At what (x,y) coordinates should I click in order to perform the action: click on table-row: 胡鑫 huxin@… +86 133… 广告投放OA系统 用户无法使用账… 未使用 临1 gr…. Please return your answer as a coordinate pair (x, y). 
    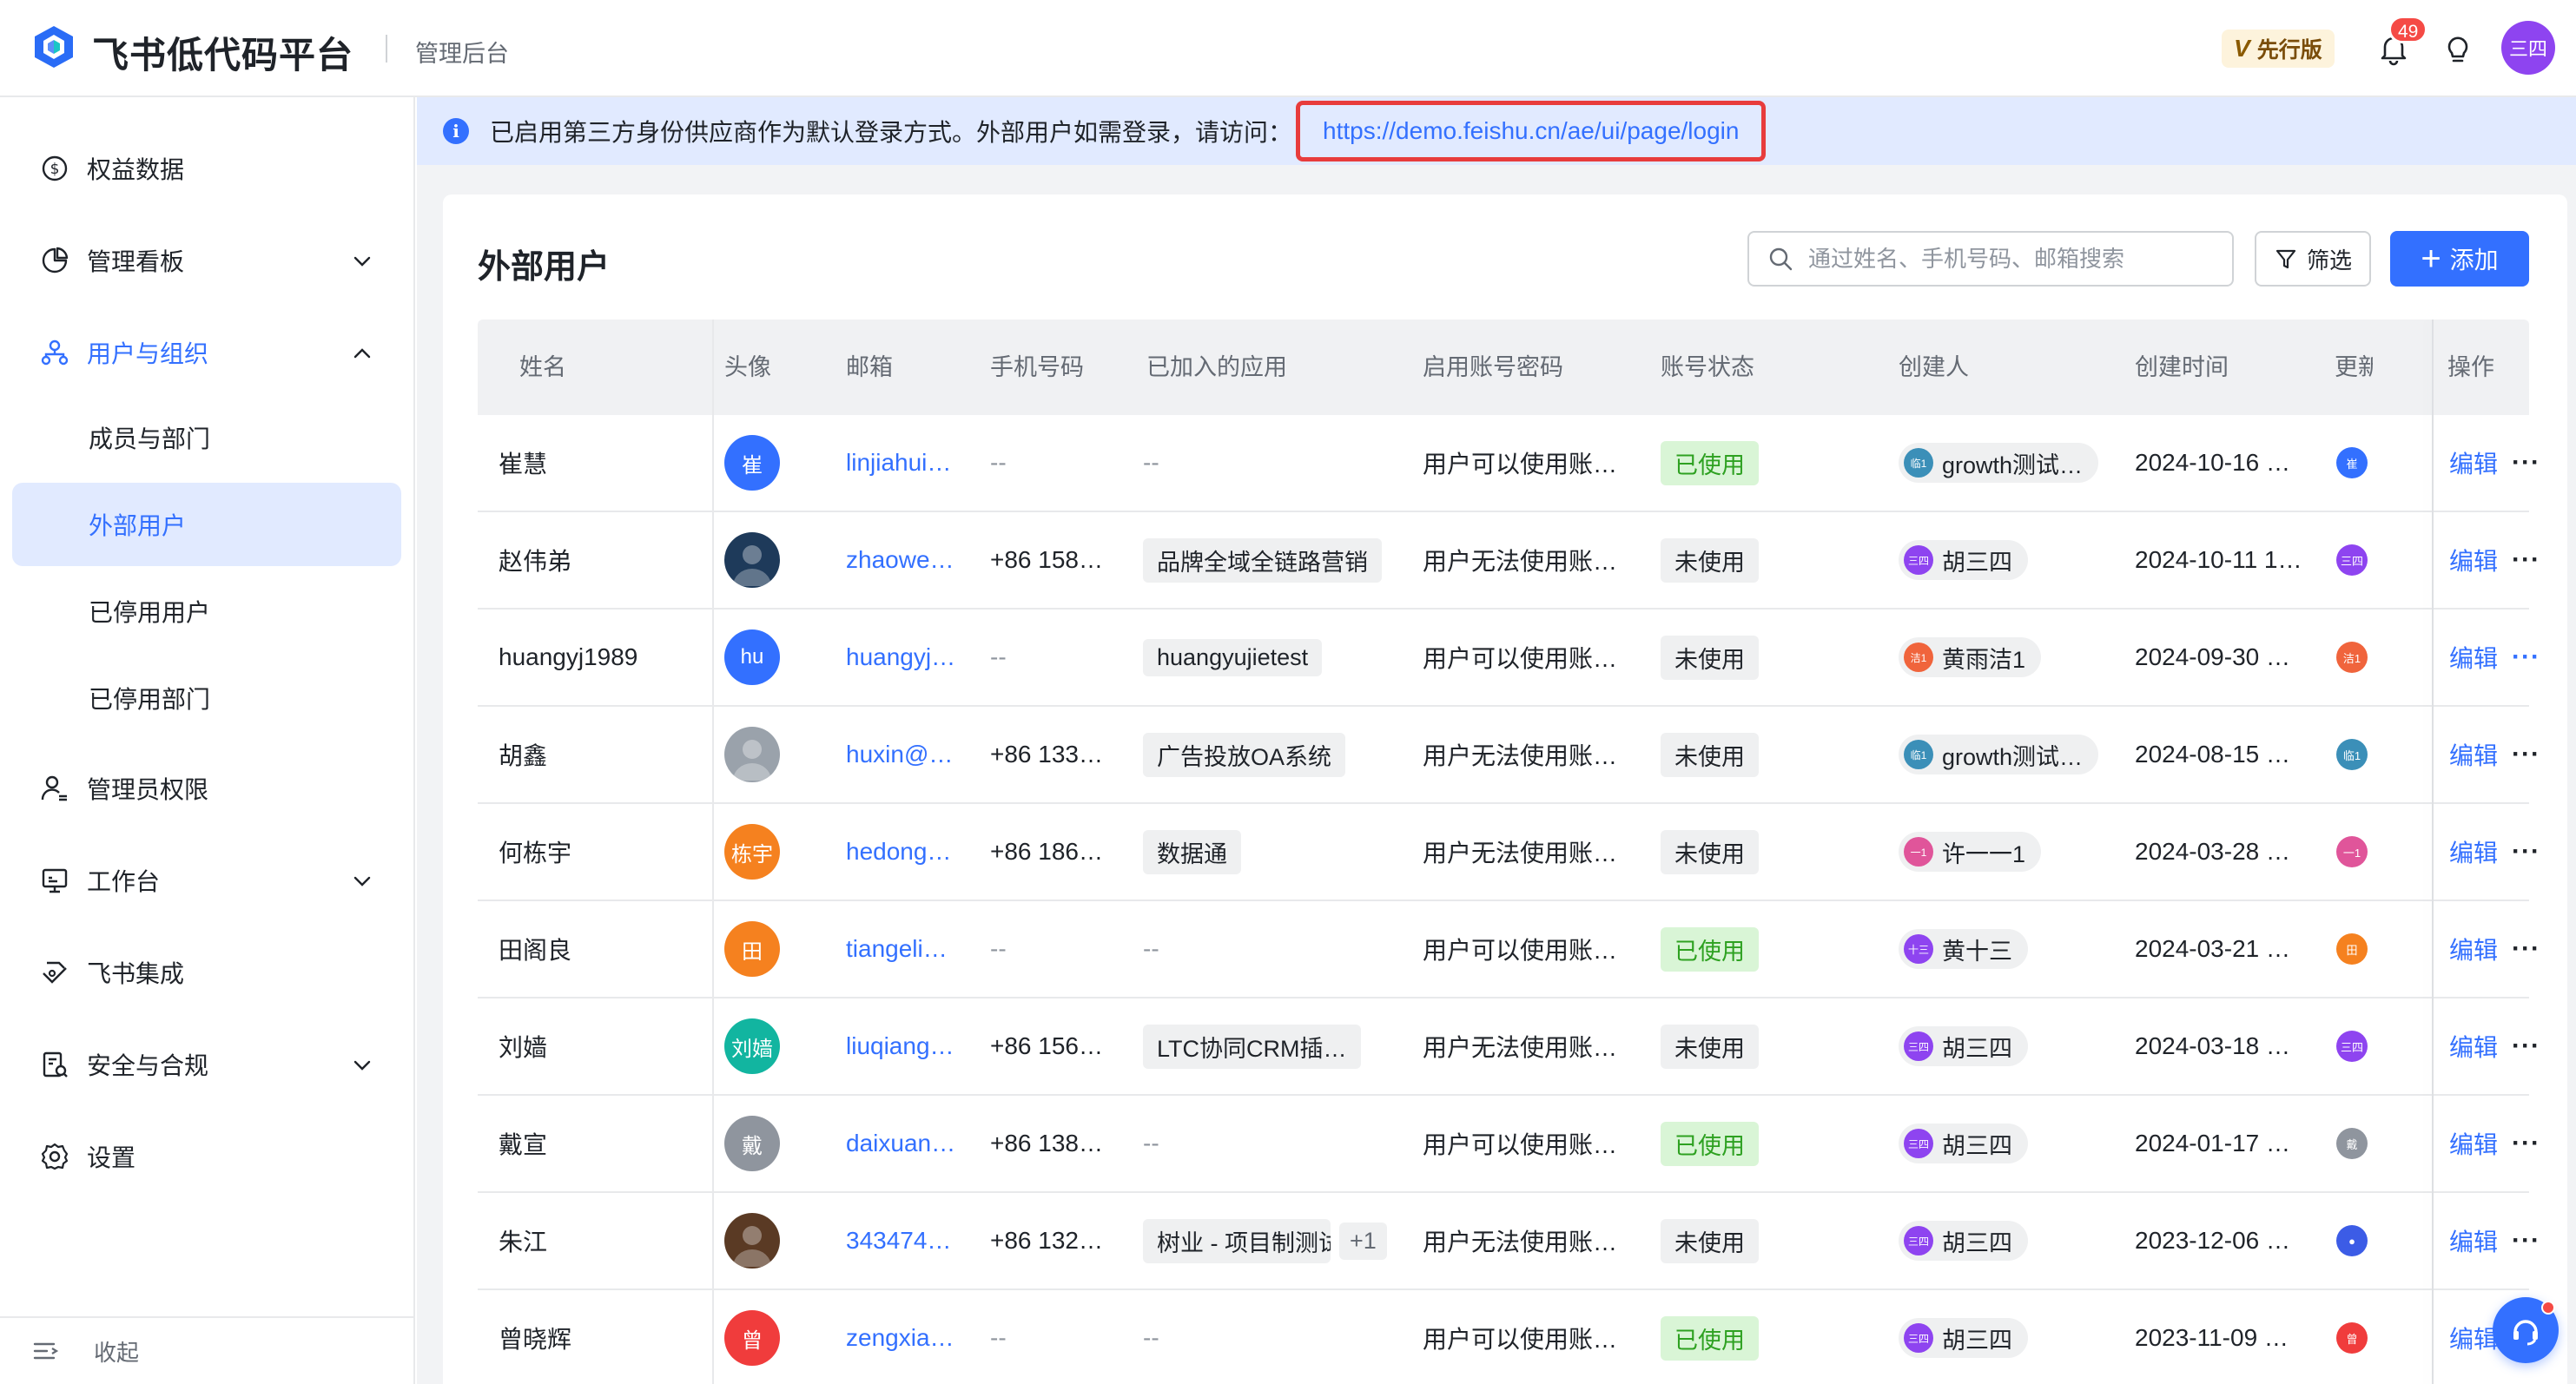
    Looking at the image, I should click on (1509, 755).